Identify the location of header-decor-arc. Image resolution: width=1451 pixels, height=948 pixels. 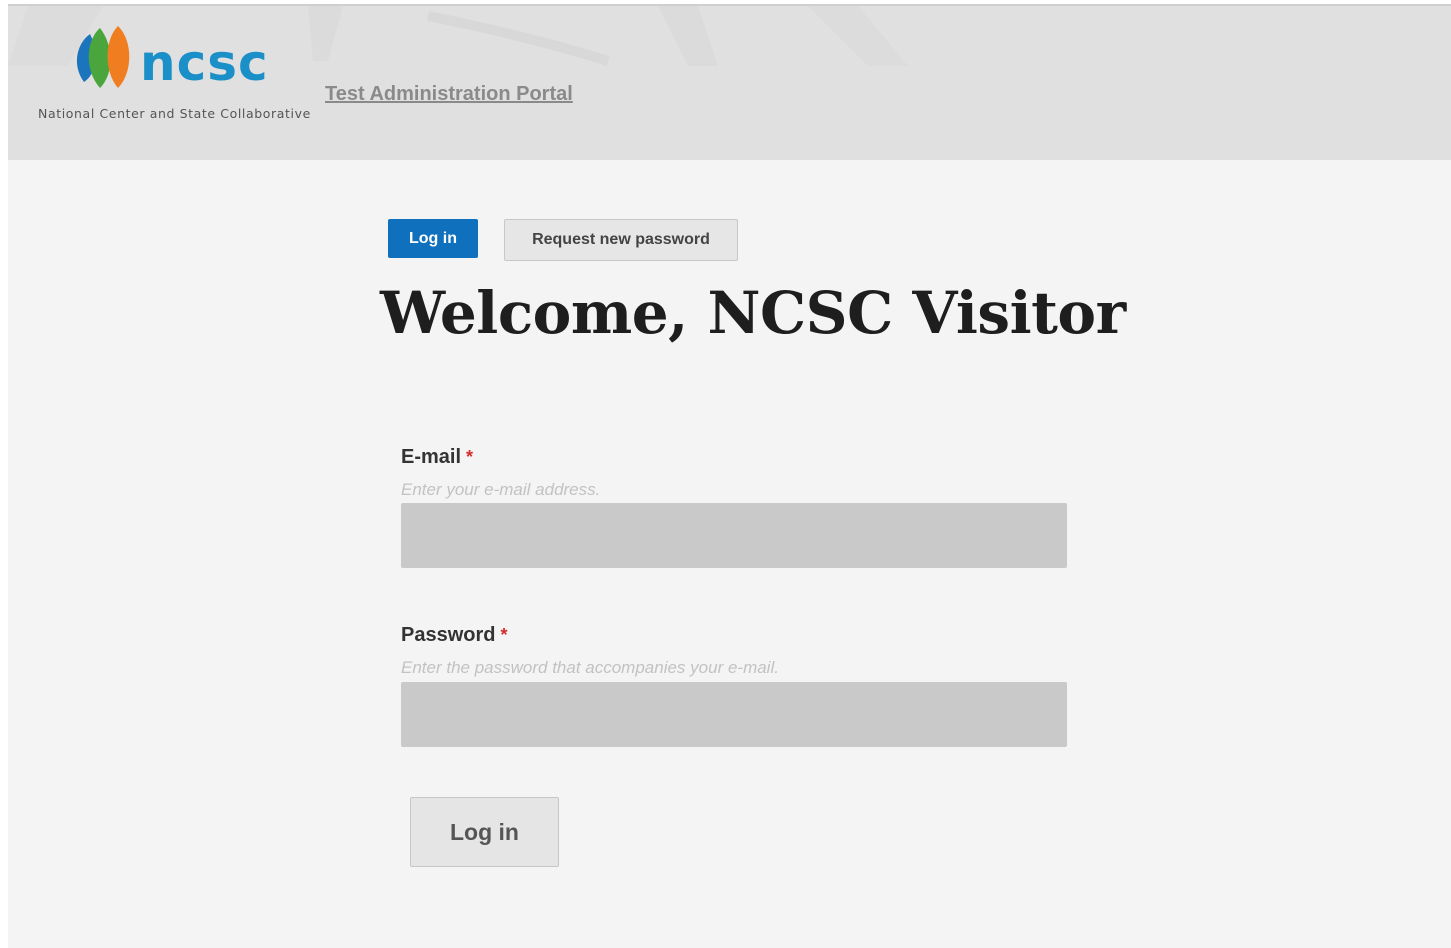
(518, 38).